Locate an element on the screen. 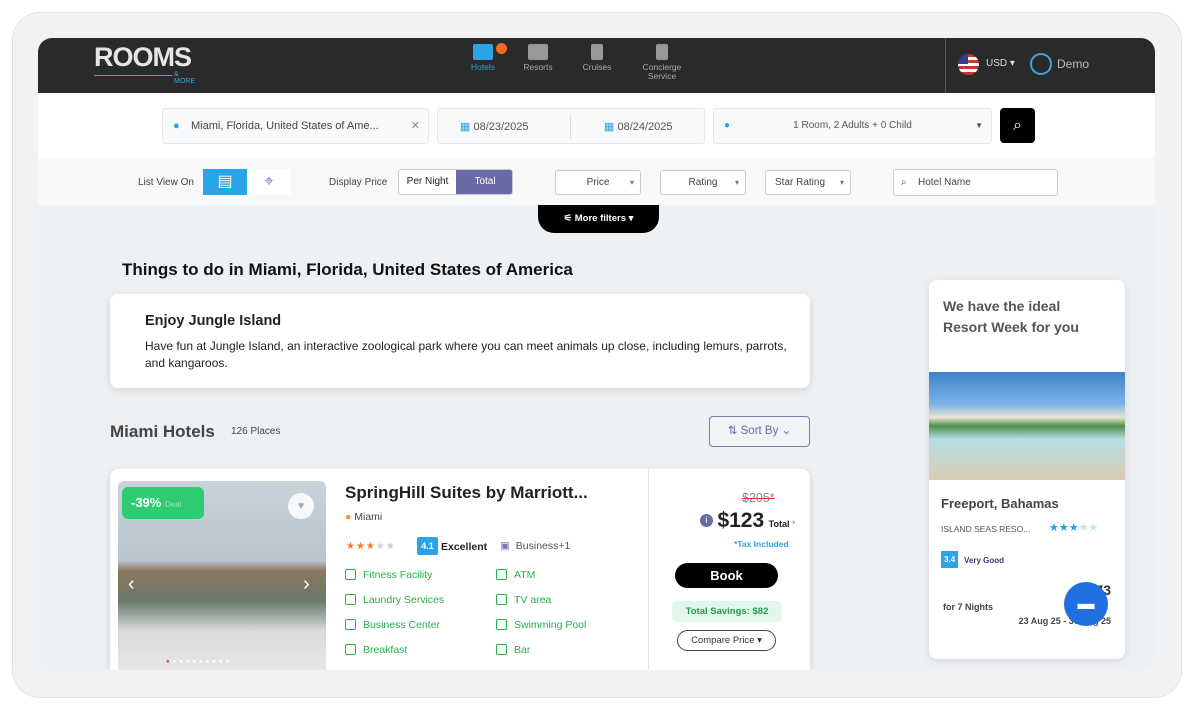  logo: ROOMS & MORE is located at coordinates (144, 63).